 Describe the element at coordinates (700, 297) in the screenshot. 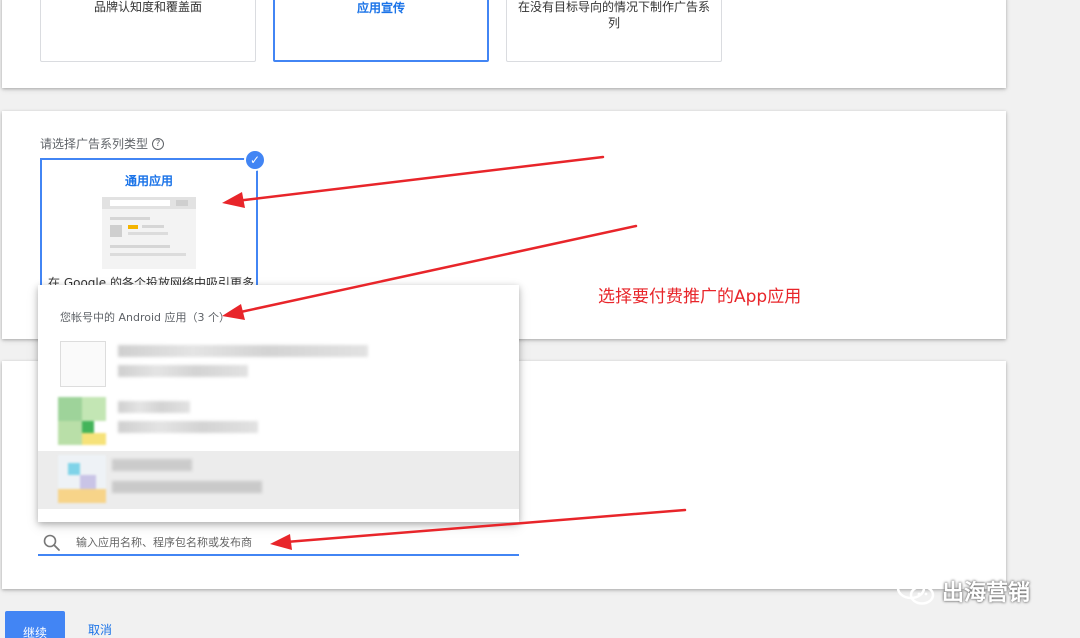

I see `annotation-text: 选择要付费推广的App应用` at that location.